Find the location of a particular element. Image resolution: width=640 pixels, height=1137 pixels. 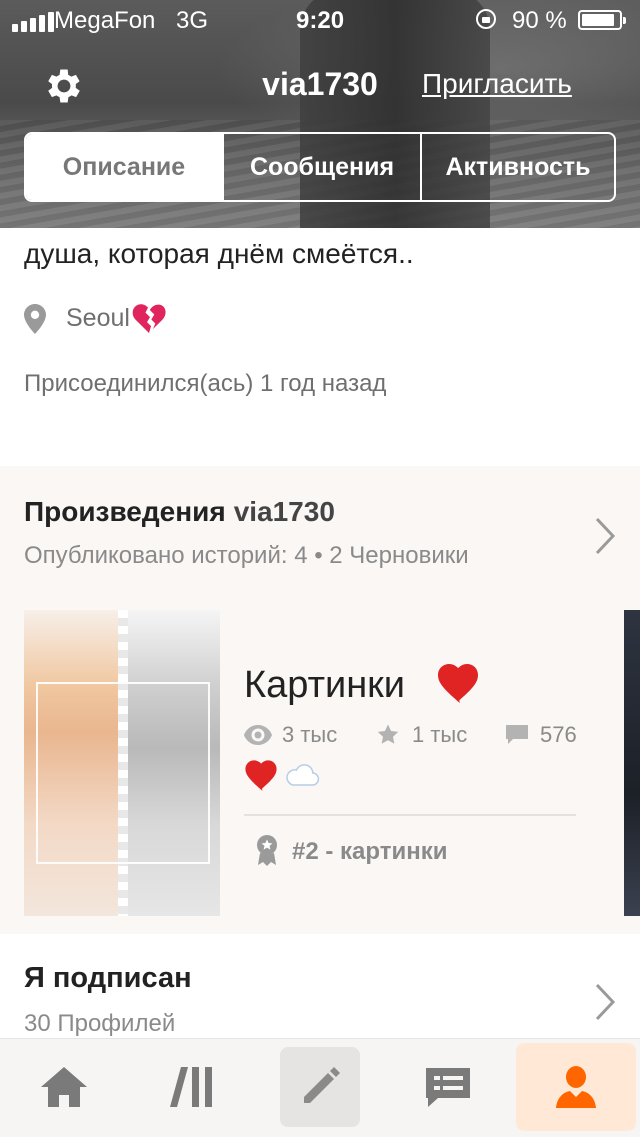

nav-library is located at coordinates (192, 1087).